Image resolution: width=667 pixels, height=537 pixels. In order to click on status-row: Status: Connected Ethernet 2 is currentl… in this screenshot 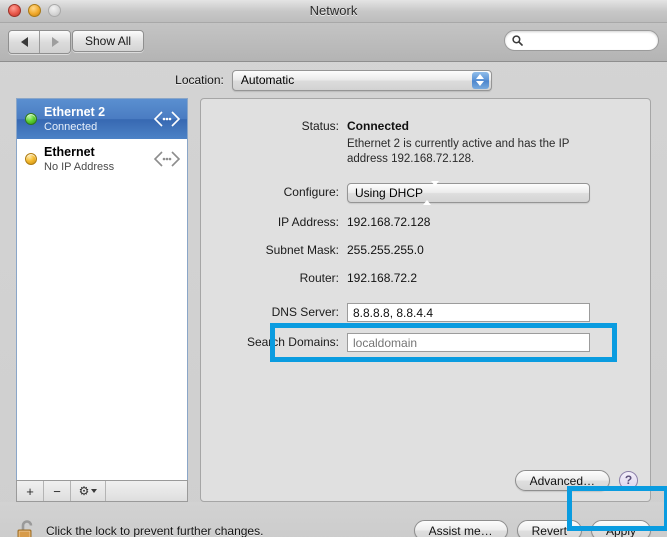, I will do `click(417, 142)`.